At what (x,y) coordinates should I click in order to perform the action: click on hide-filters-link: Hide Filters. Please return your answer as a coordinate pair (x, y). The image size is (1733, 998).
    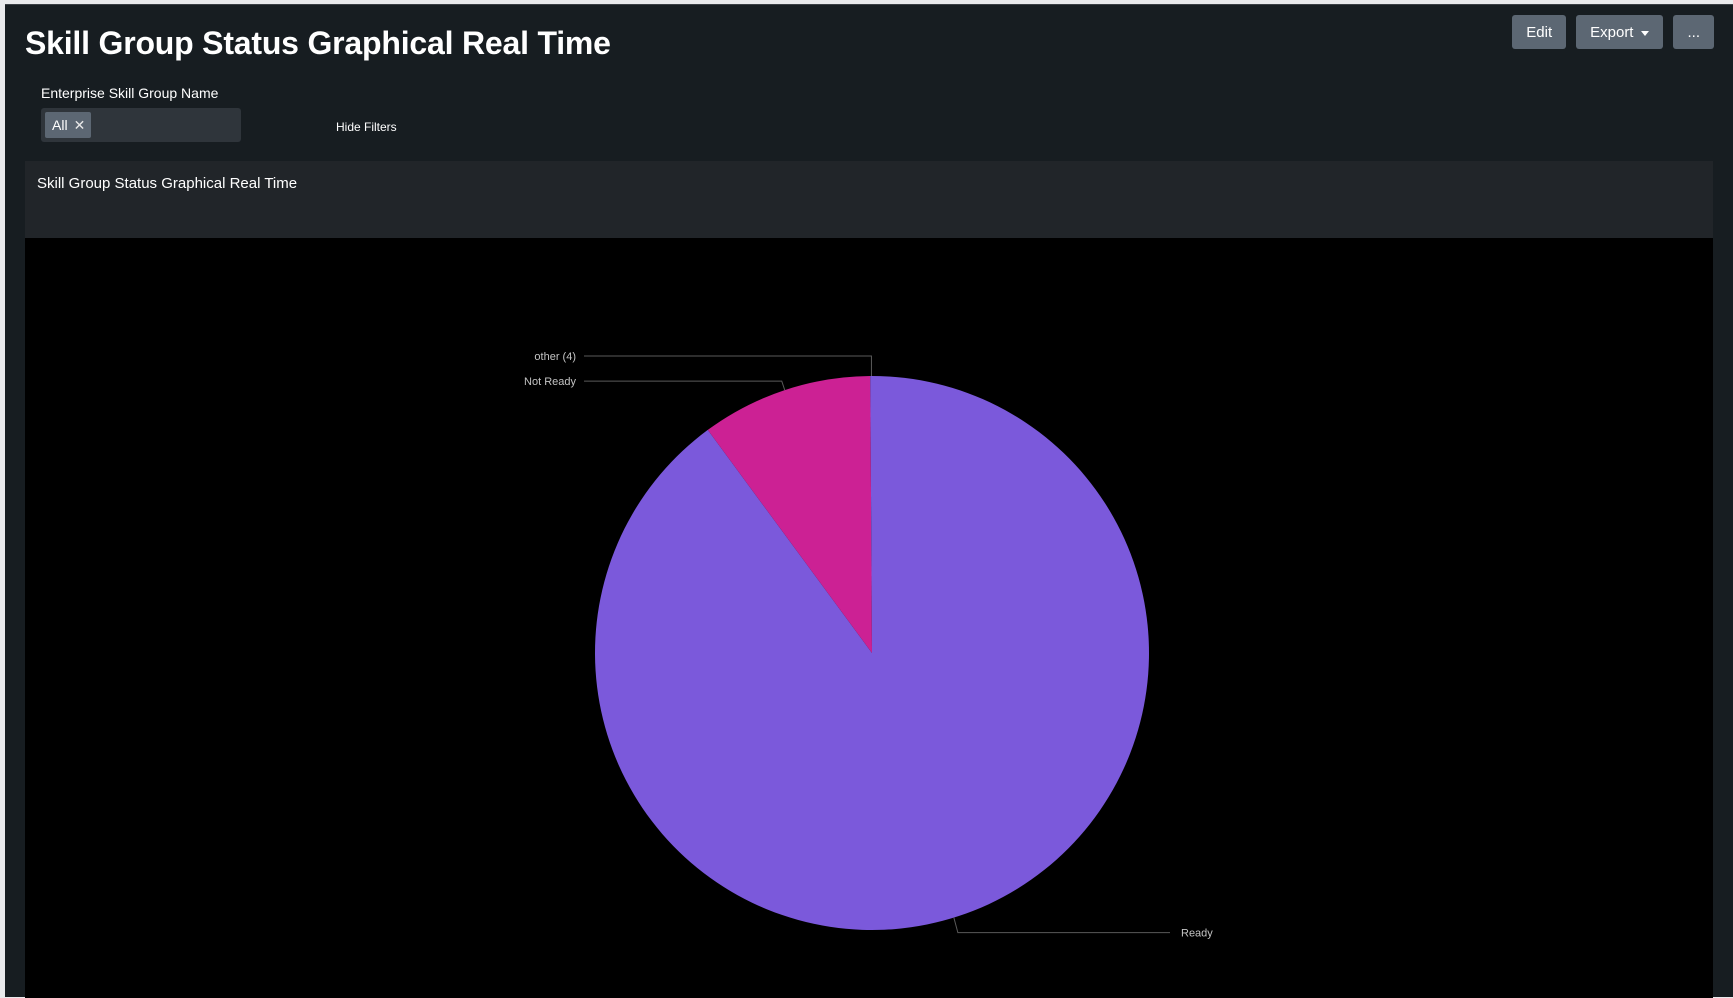
    Looking at the image, I should click on (366, 127).